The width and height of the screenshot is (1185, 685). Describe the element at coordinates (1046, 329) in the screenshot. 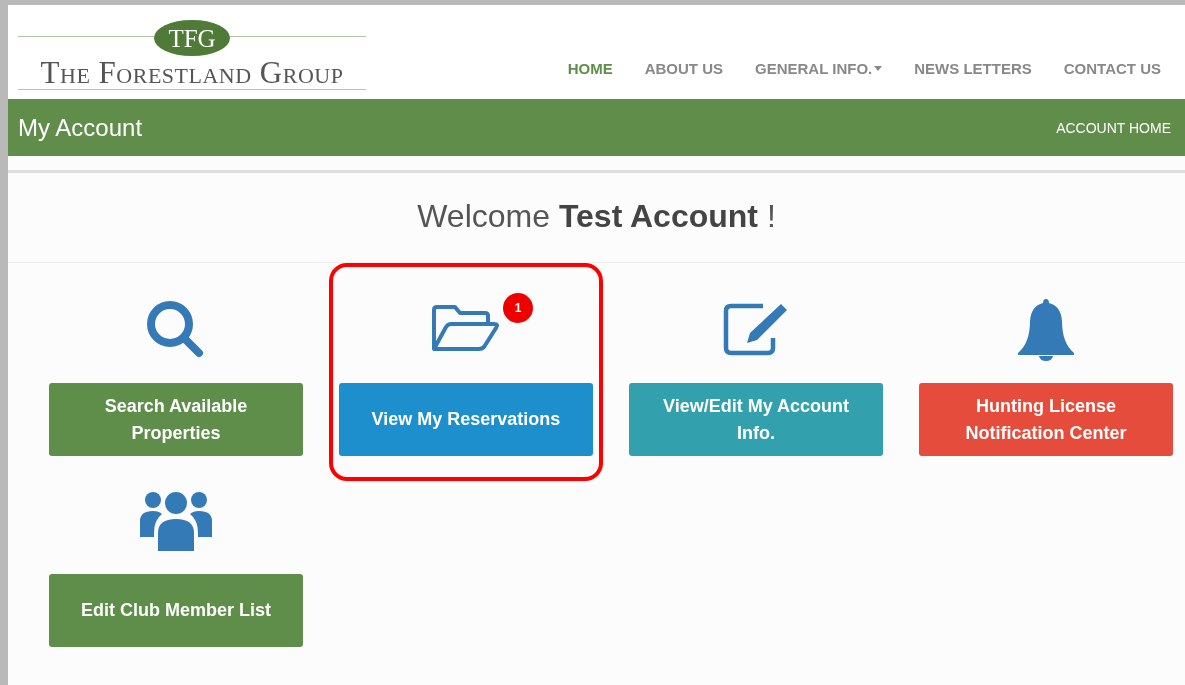

I see `bell-icon` at that location.